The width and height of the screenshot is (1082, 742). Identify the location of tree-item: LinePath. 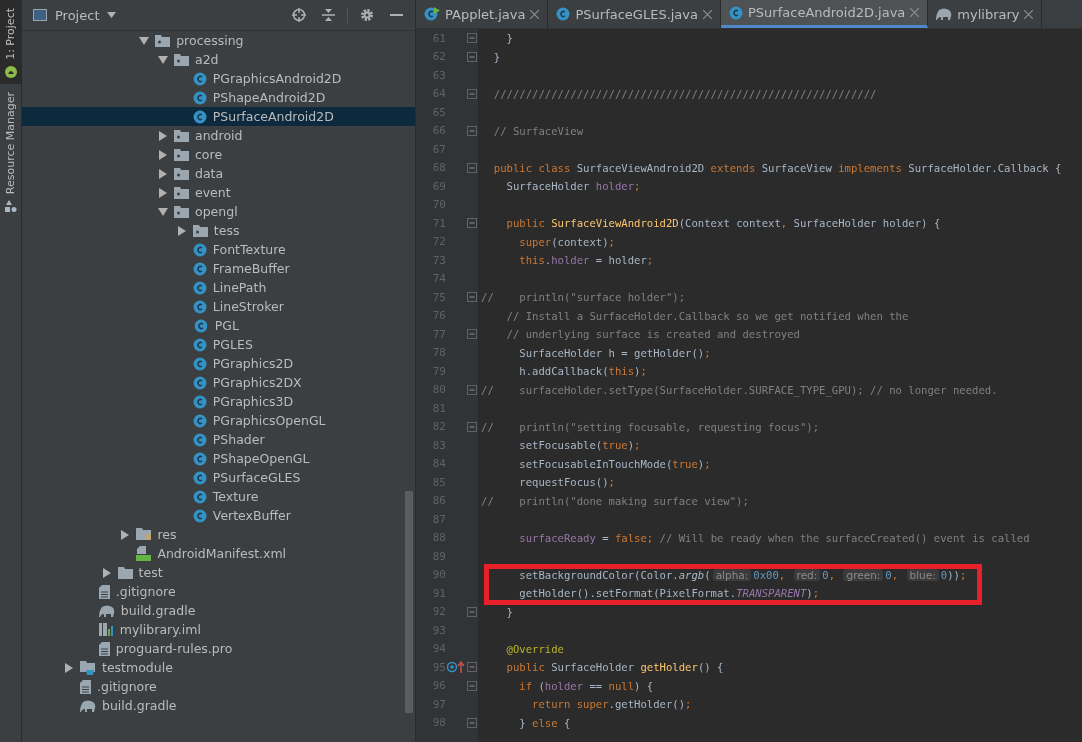
(218, 287).